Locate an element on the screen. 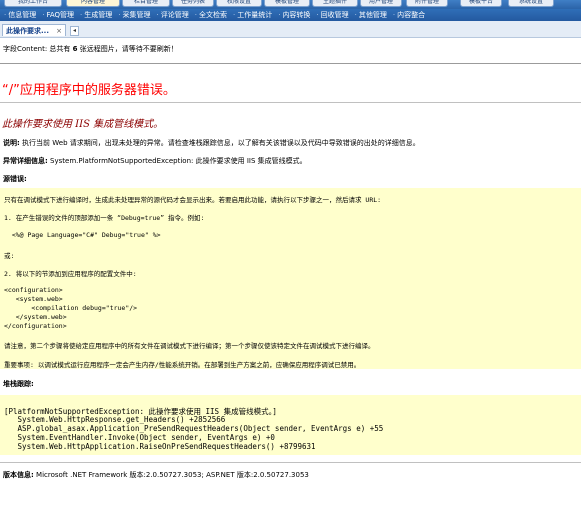  top-tab-workbench: 我的工作台 is located at coordinates (33, 3).